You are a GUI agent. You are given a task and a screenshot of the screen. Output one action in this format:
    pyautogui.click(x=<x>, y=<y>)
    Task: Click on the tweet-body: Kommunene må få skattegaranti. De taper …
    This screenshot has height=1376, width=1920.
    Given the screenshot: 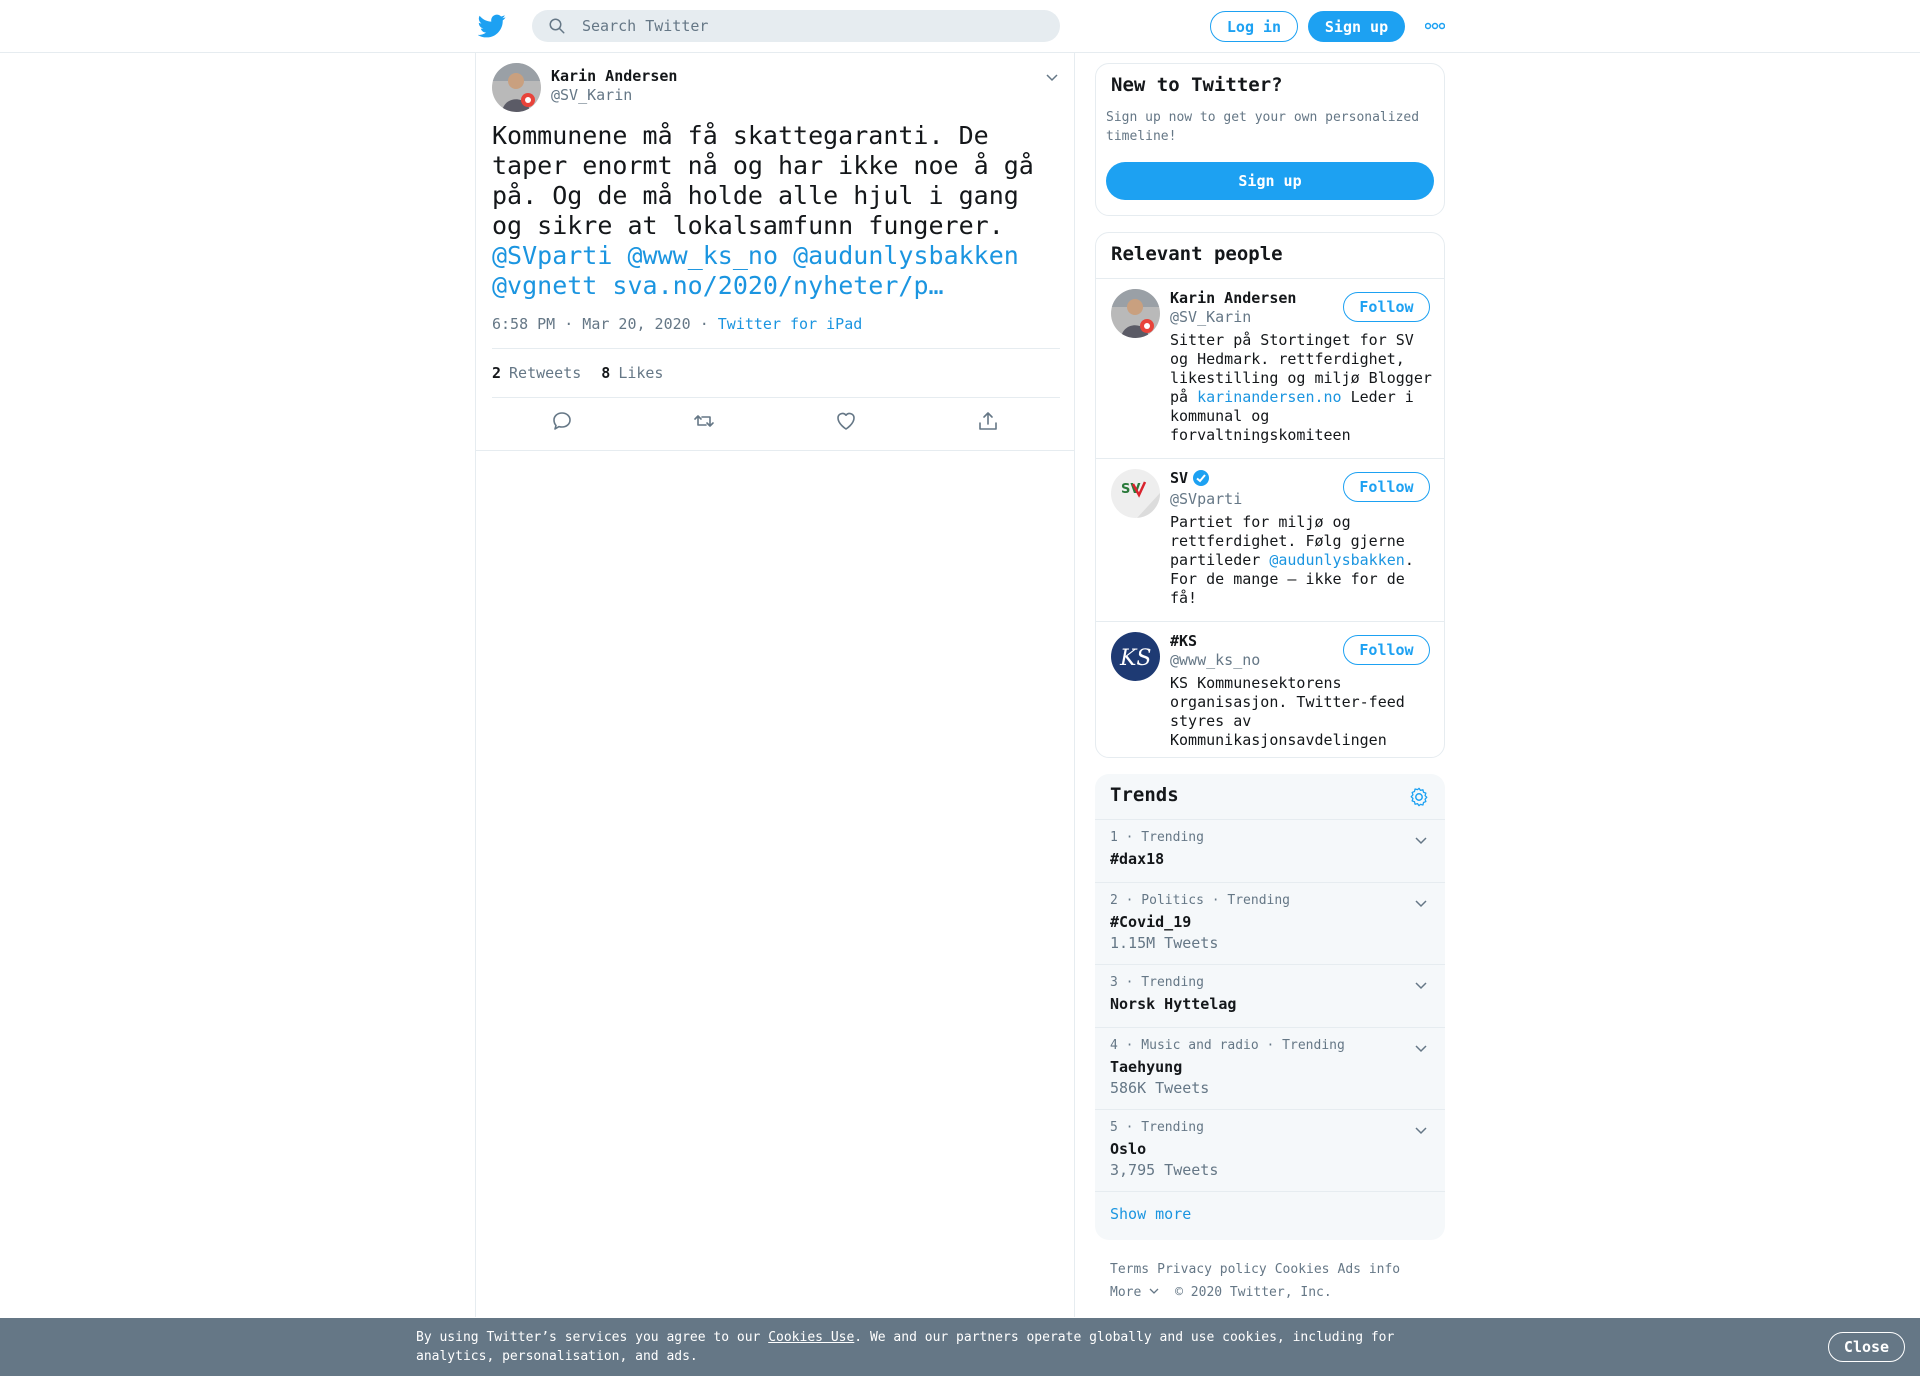 What is the action you would take?
    pyautogui.click(x=763, y=180)
    